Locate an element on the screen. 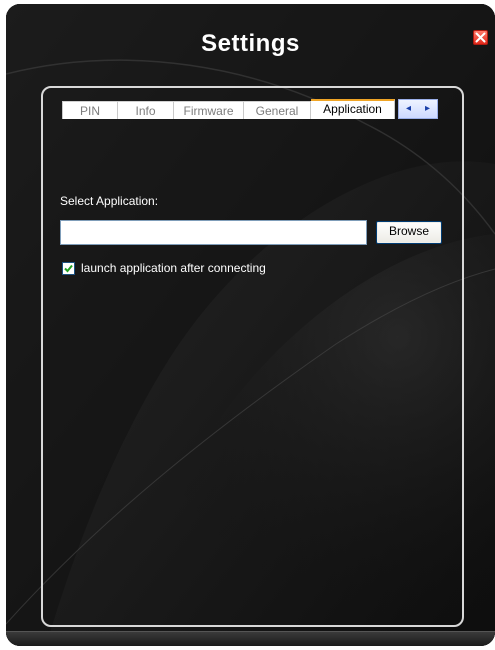 This screenshot has height=650, width=495. select-application-label: Select Application: is located at coordinates (109, 201).